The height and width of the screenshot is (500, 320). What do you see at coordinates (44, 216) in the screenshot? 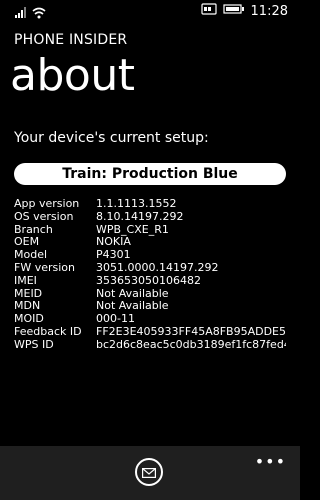
I see `info-key: OS version` at bounding box center [44, 216].